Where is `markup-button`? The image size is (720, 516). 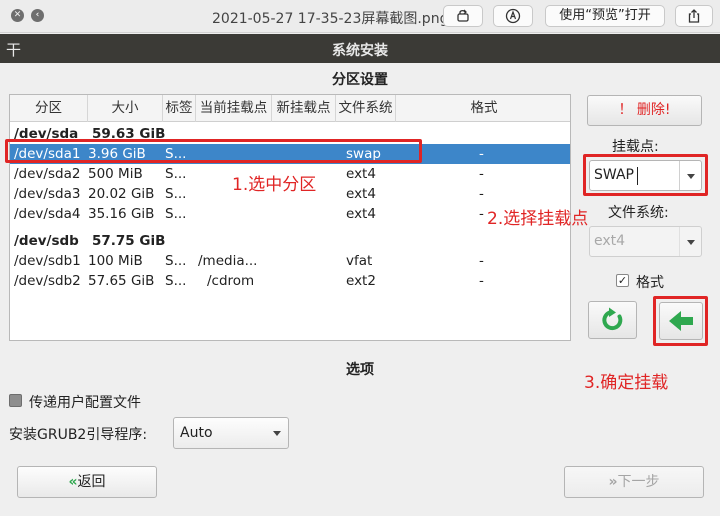
markup-button is located at coordinates (513, 16).